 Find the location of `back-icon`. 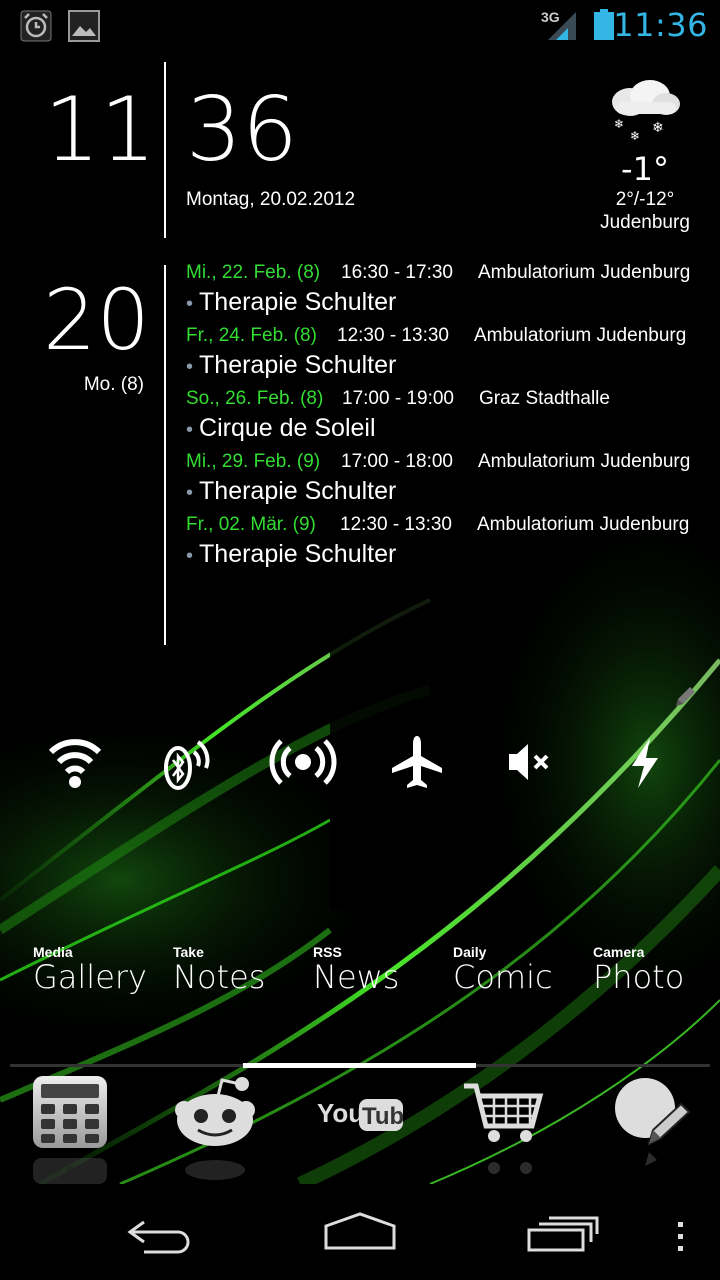

back-icon is located at coordinates (160, 1232).